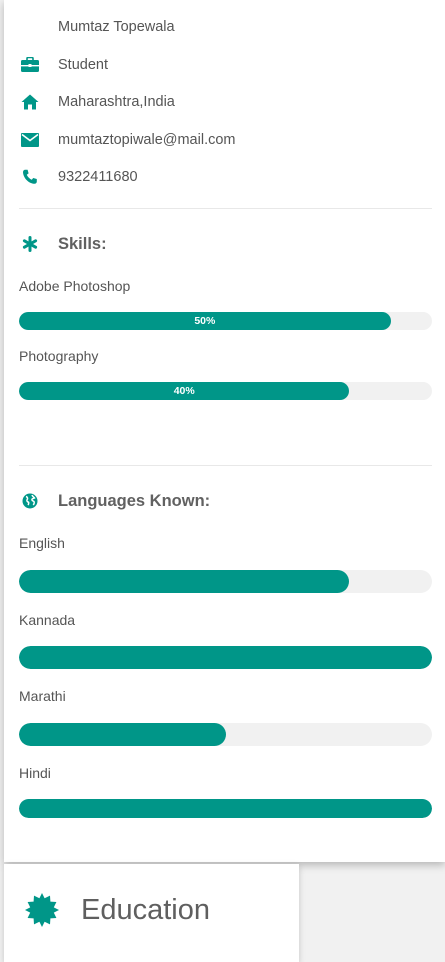  Describe the element at coordinates (42, 543) in the screenshot. I see `language-label: English` at that location.